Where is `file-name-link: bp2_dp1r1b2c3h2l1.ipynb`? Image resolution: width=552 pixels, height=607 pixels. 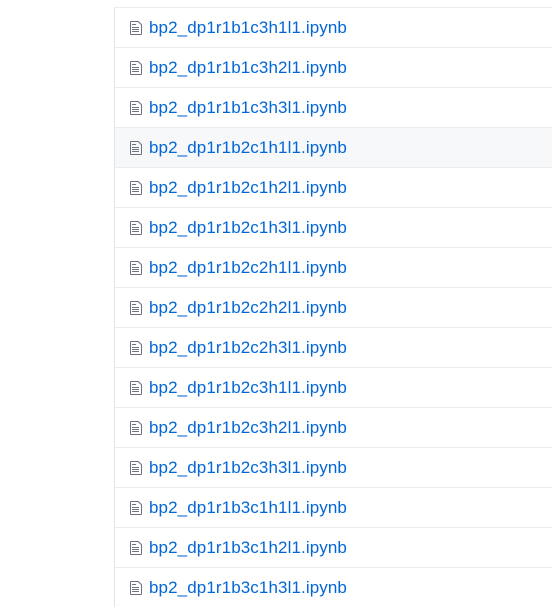 file-name-link: bp2_dp1r1b2c3h2l1.ipynb is located at coordinates (248, 428).